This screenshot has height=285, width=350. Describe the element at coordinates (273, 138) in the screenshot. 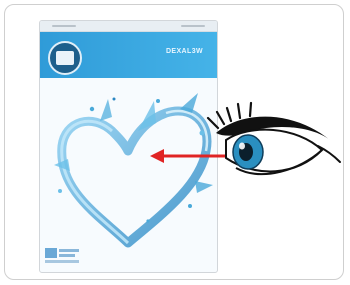

I see `eye-icon` at that location.